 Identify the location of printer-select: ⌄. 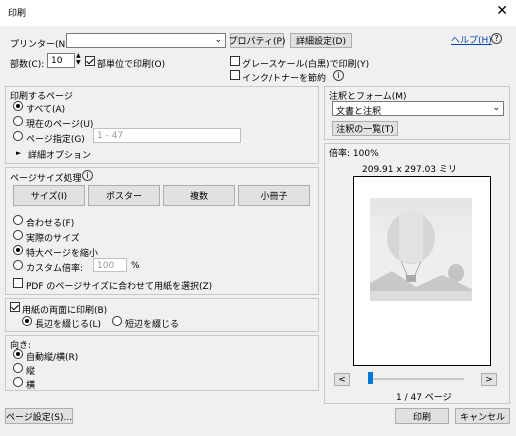
(146, 40).